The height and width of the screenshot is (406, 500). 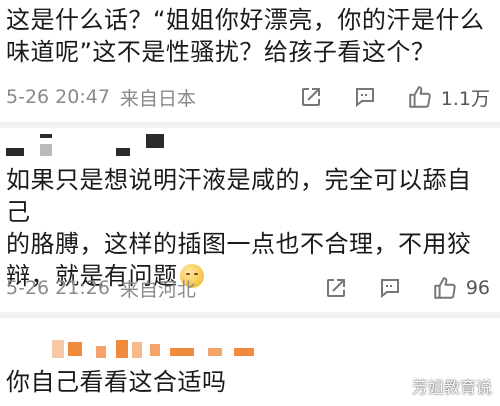 I want to click on comment-meta: 5-26 21:26 来自河北 96, so click(x=248, y=288).